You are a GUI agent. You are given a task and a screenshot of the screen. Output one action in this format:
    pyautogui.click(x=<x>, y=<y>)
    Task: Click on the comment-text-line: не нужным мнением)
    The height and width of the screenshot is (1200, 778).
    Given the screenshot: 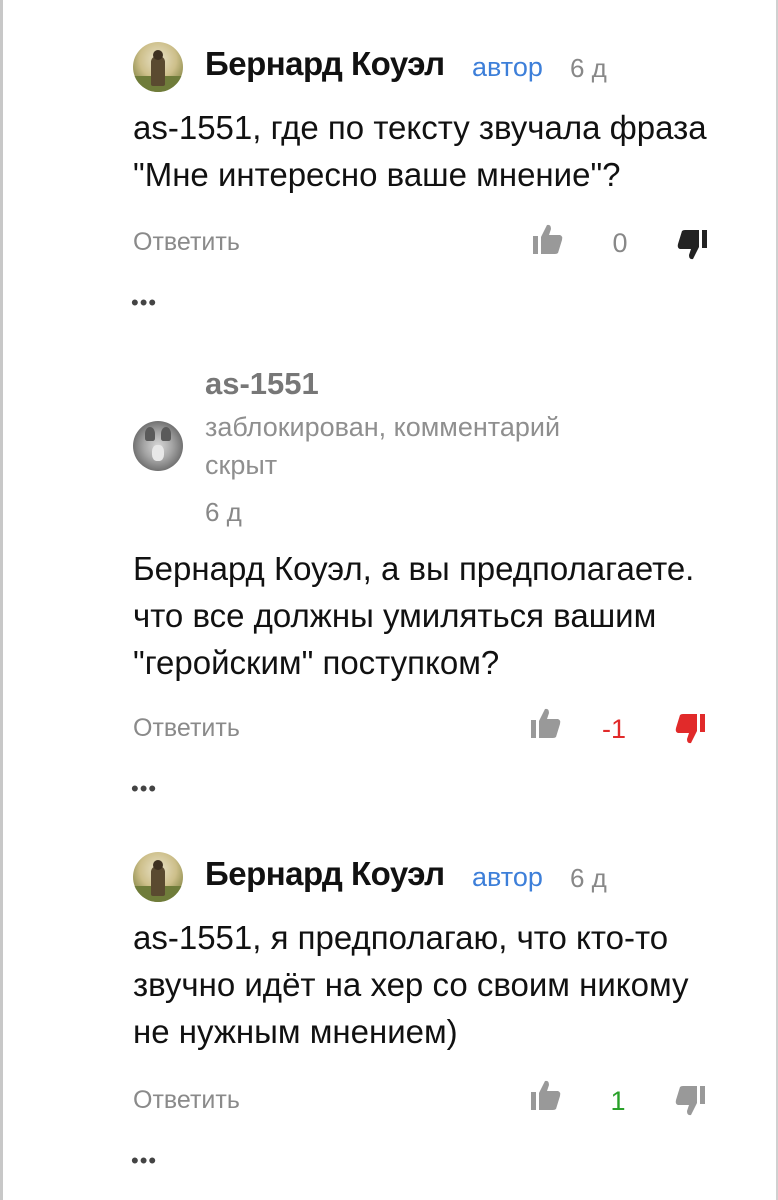 What is the action you would take?
    pyautogui.click(x=295, y=1031)
    